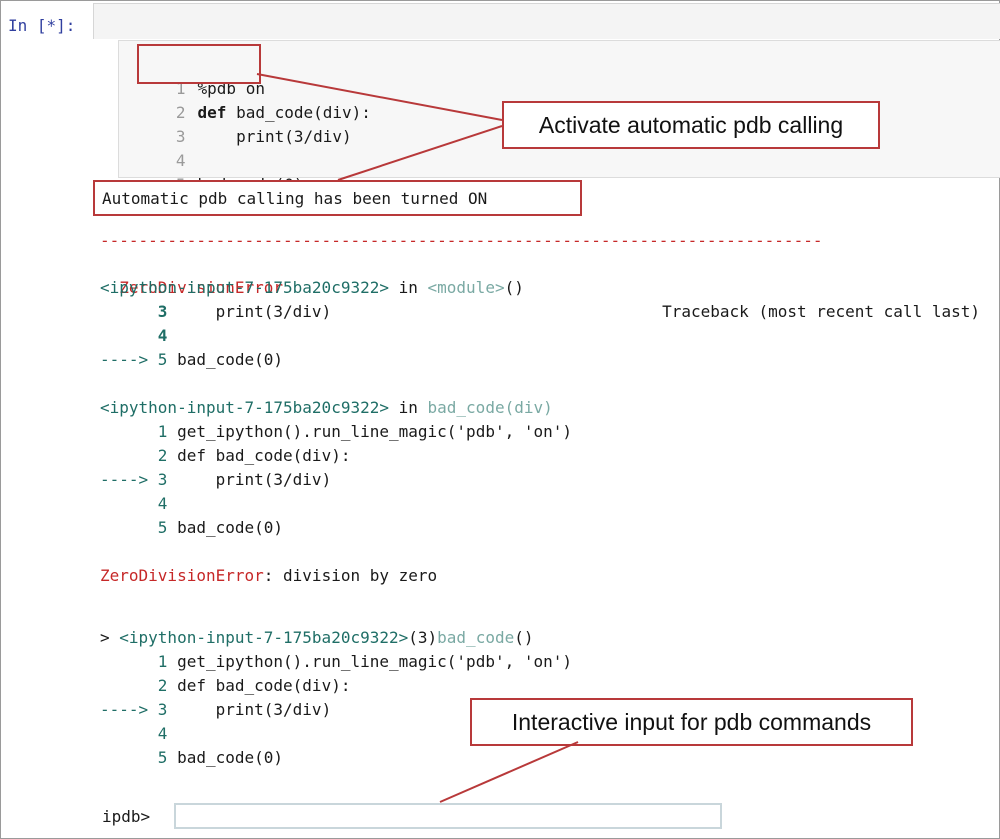 This screenshot has height=839, width=1000. What do you see at coordinates (420, 153) in the screenshot?
I see `connector-pdb-status` at bounding box center [420, 153].